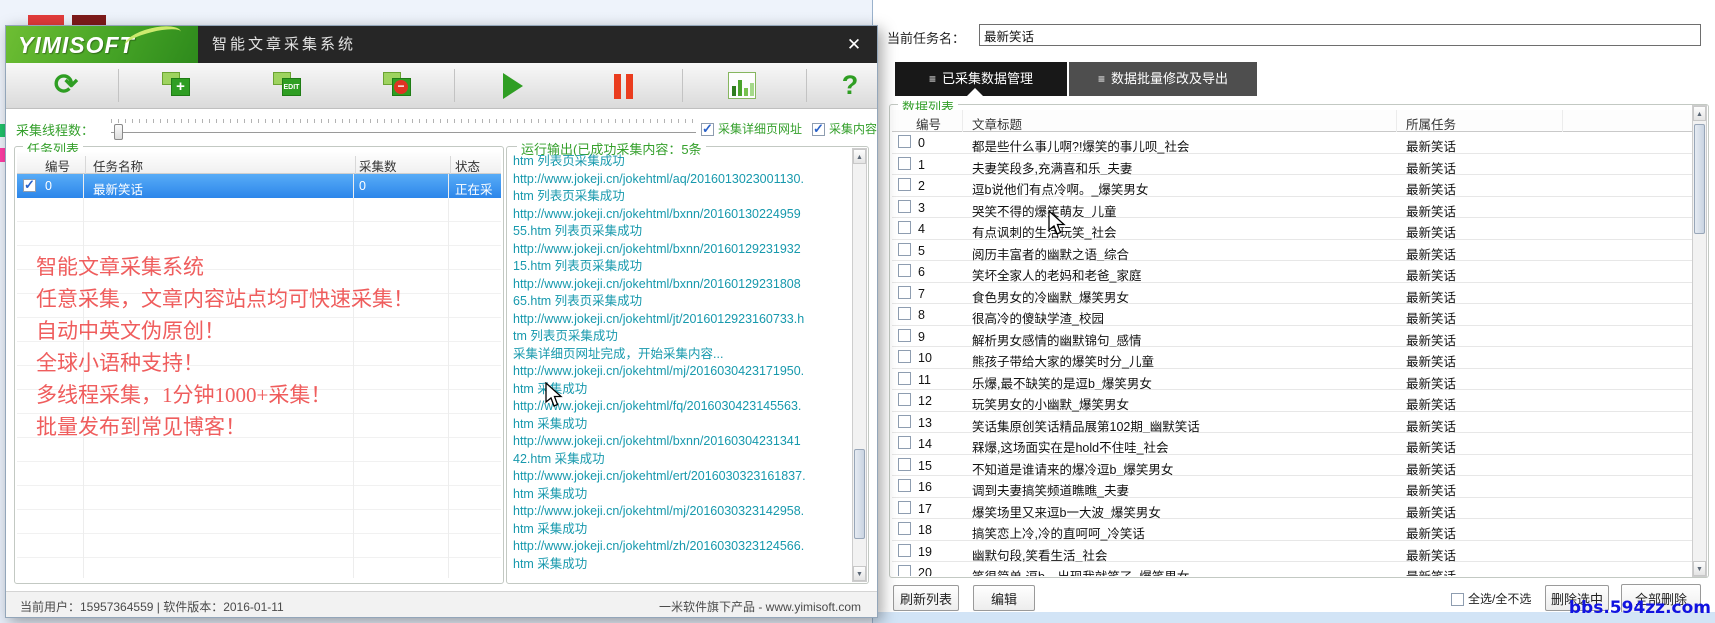  What do you see at coordinates (1292, 401) in the screenshot?
I see `article-row: 12 玩笑男女的小幽默_爆笑男女 最新笑话` at bounding box center [1292, 401].